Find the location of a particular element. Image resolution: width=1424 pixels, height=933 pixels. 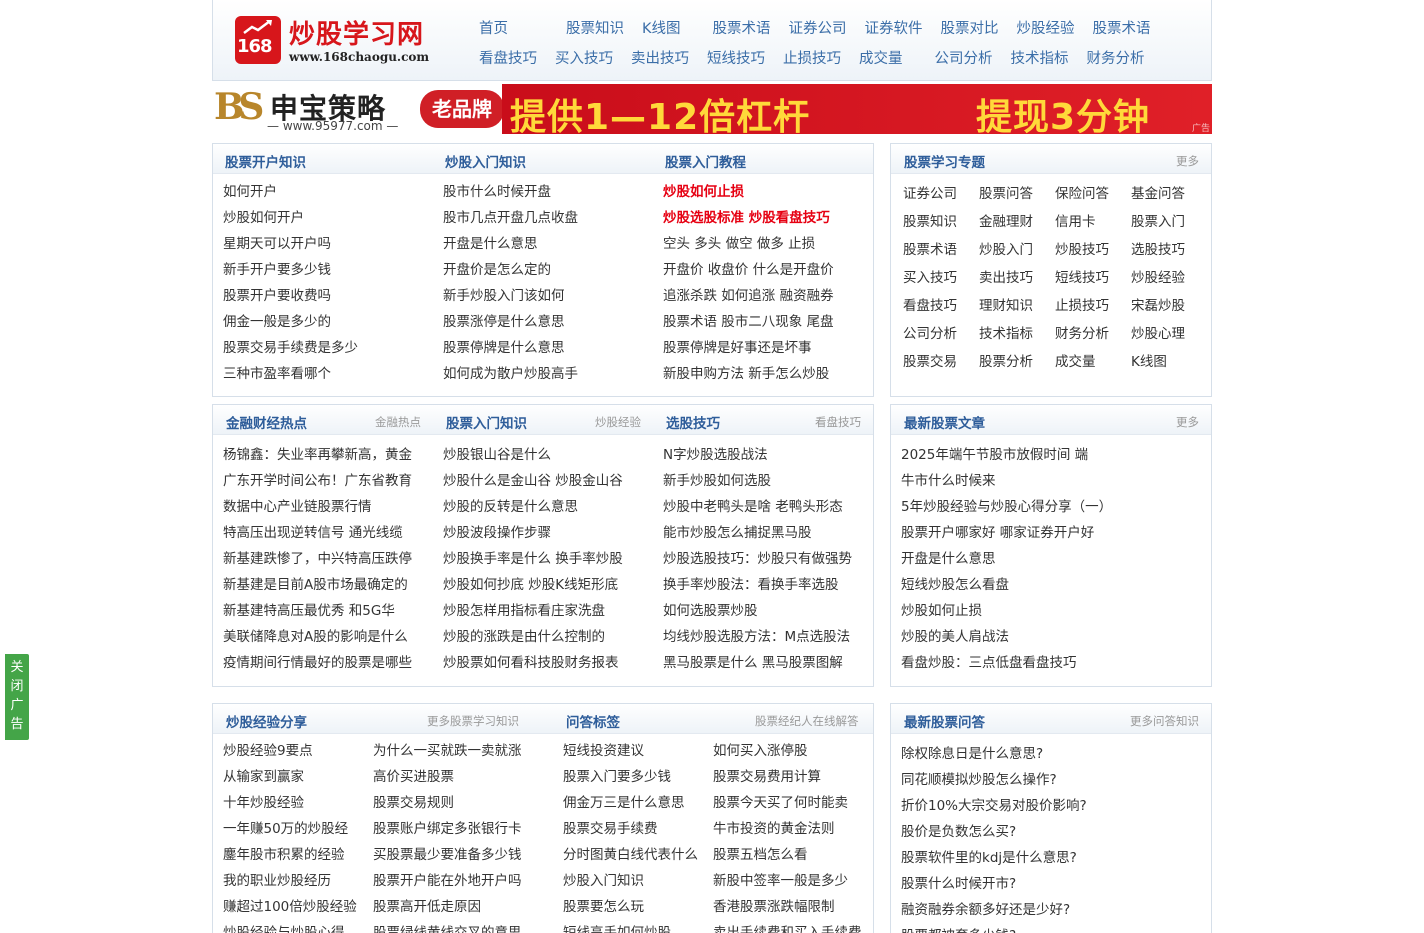

list-item: 炒股银山谷是什么 is located at coordinates (545, 455).